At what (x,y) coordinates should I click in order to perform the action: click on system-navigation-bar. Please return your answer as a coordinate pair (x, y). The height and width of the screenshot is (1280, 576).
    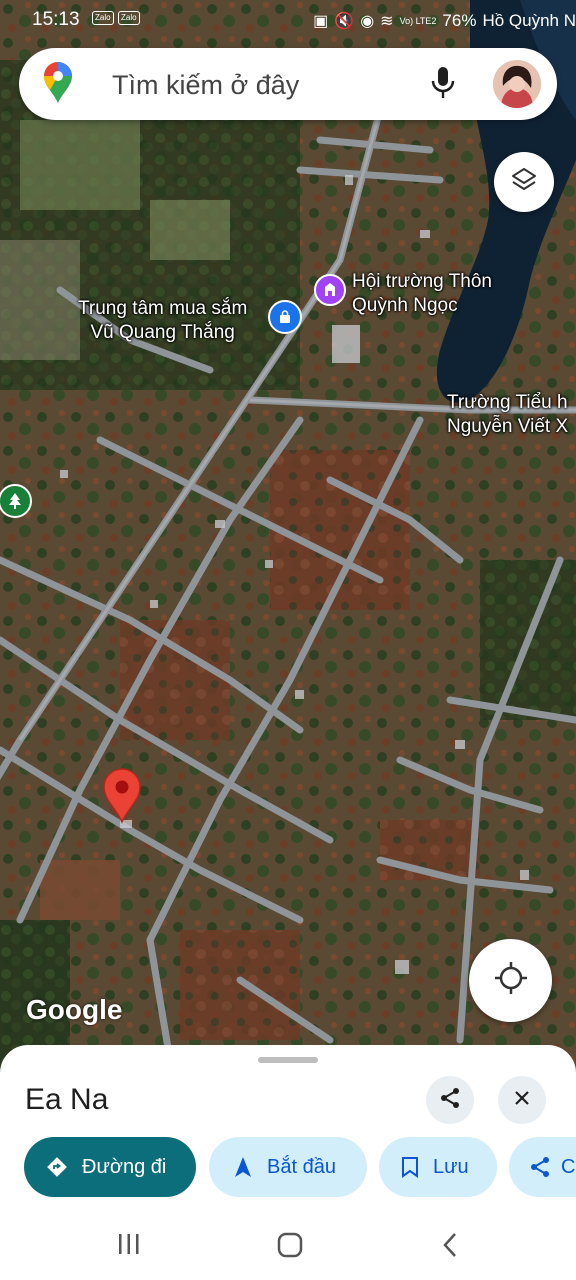
    Looking at the image, I should click on (288, 1245).